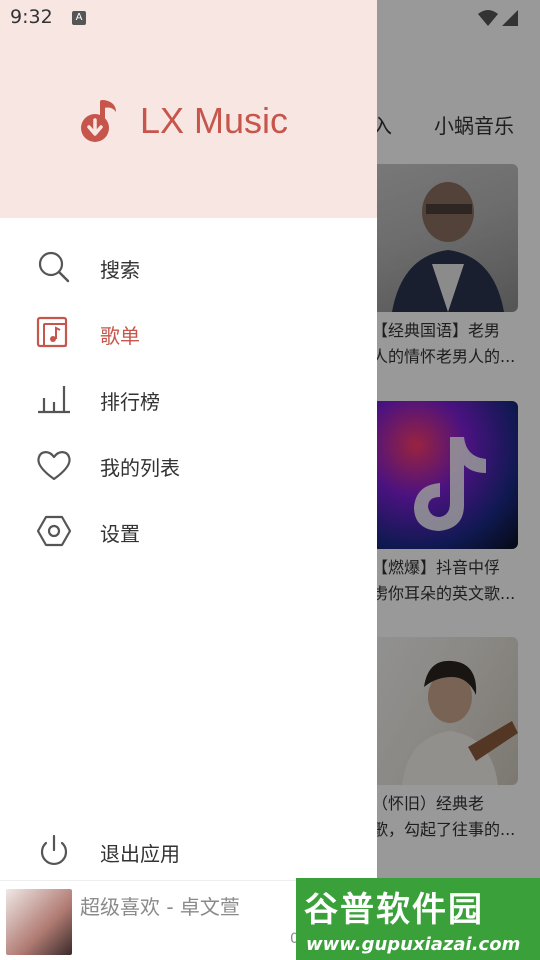 The image size is (540, 960). I want to click on heart-icon, so click(54, 466).